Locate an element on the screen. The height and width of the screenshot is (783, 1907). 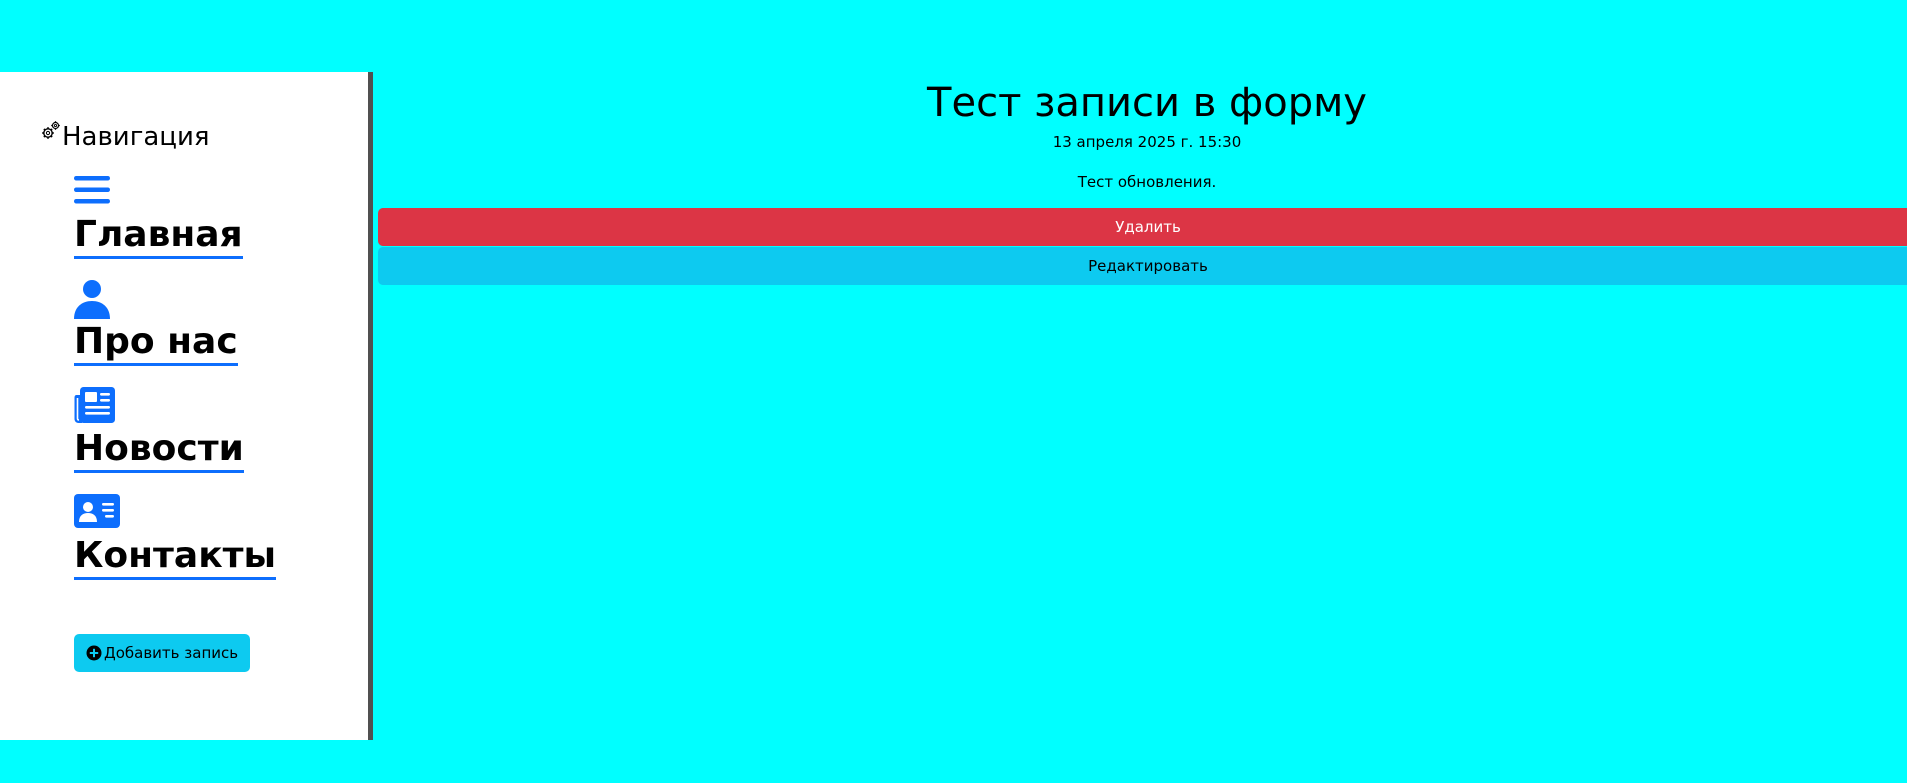
nav-link-home-label: Главная is located at coordinates (158, 234).